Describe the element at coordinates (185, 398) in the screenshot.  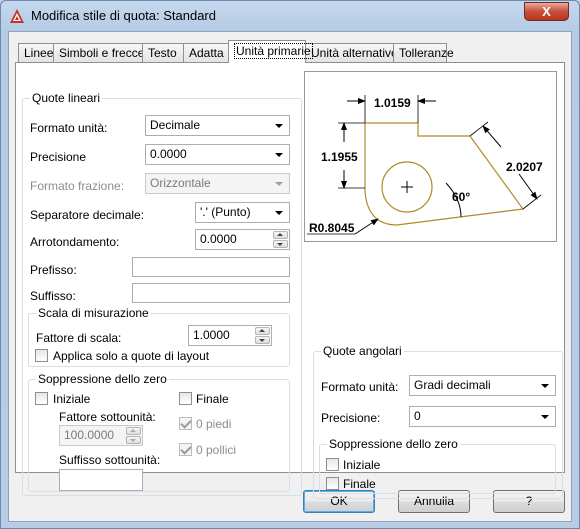
I see `trailing-zero-checkbox` at that location.